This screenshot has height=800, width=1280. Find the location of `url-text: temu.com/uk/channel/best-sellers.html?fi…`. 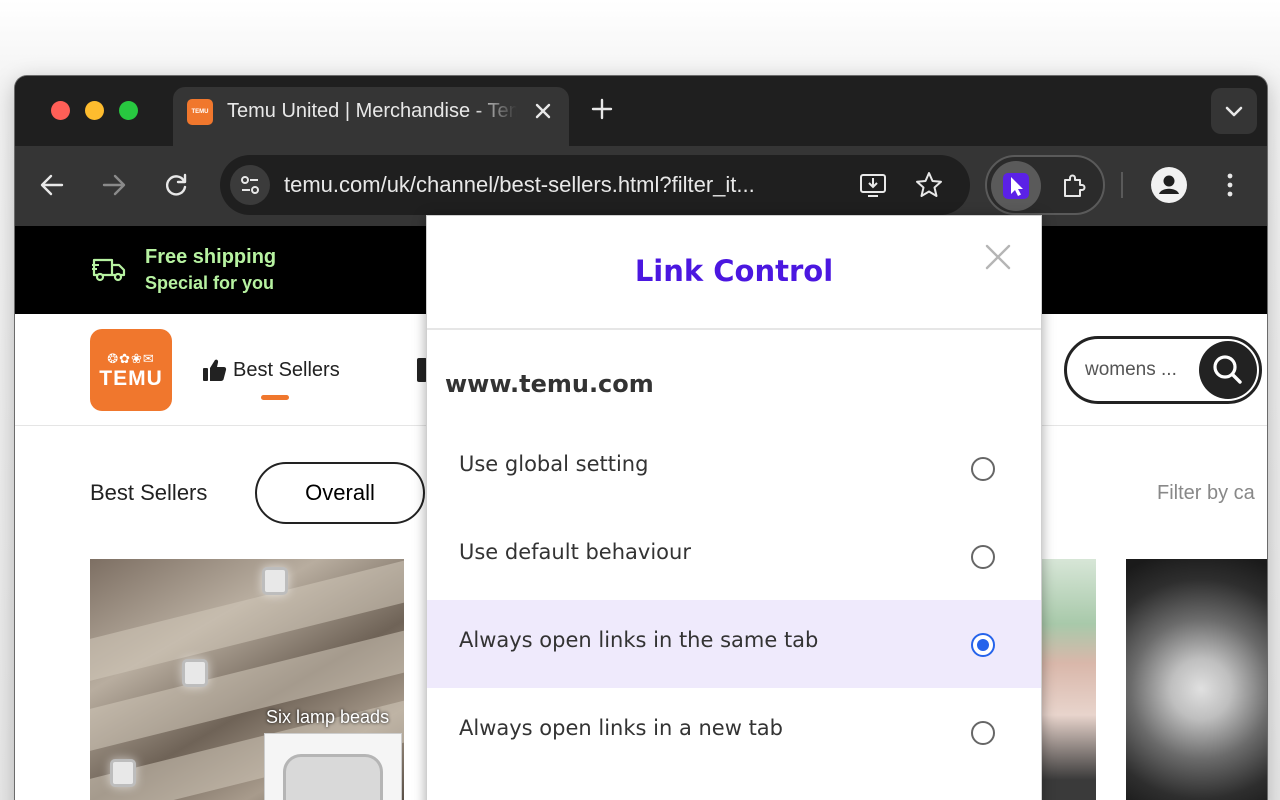

url-text: temu.com/uk/channel/best-sellers.html?fi… is located at coordinates (564, 185).